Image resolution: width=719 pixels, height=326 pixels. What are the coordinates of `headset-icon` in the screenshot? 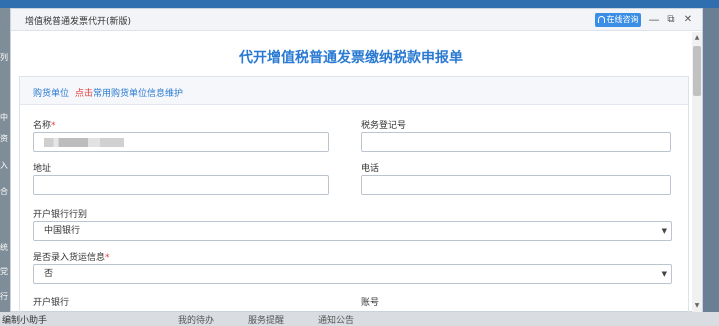 It's located at (601, 19).